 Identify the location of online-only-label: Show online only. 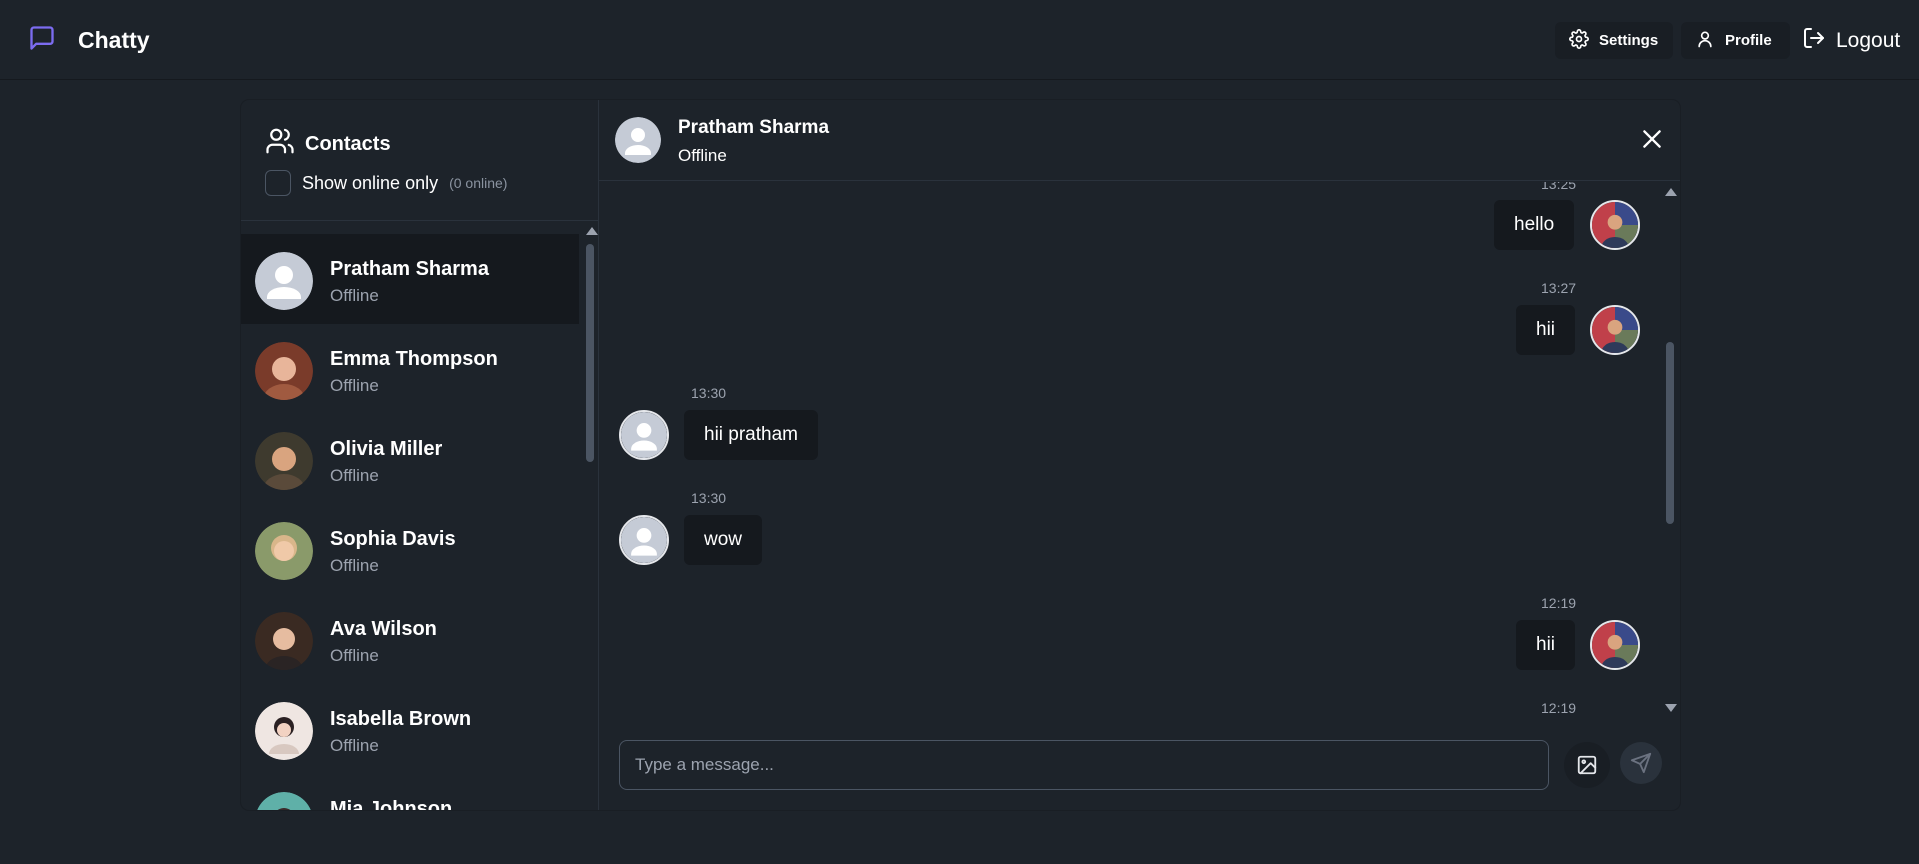
(370, 182).